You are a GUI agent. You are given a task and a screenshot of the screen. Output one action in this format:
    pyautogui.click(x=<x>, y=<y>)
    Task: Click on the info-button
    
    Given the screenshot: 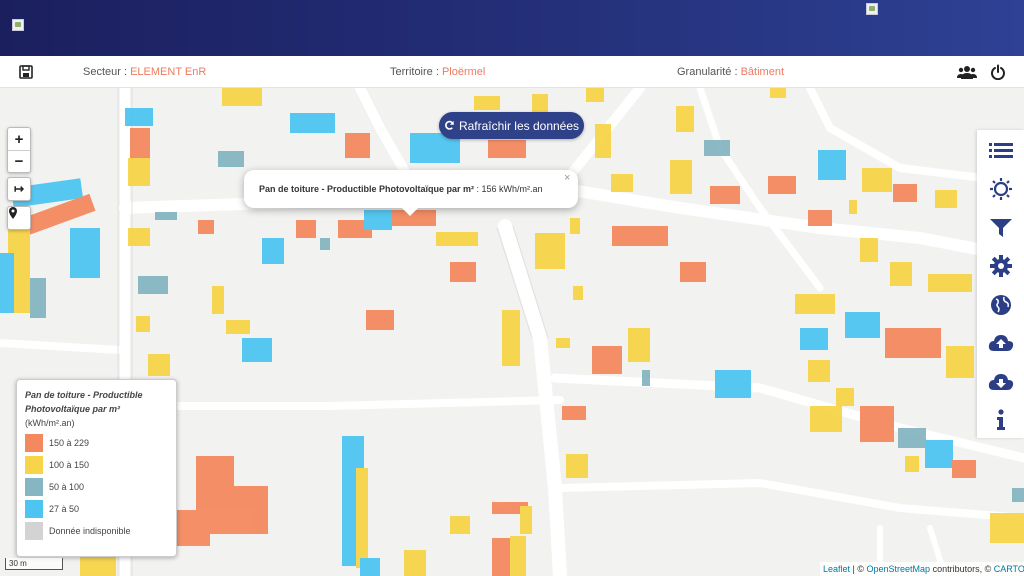 What is the action you would take?
    pyautogui.click(x=1000, y=420)
    